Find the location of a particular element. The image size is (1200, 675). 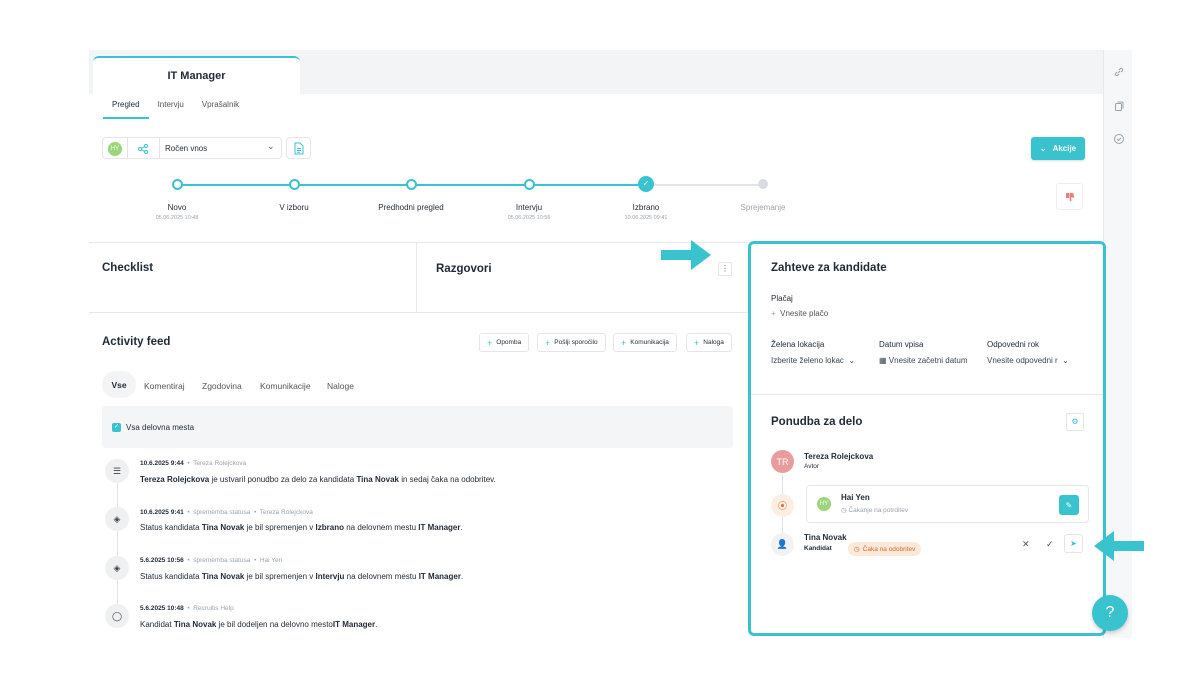

tab-pregled: Pregled is located at coordinates (126, 106).